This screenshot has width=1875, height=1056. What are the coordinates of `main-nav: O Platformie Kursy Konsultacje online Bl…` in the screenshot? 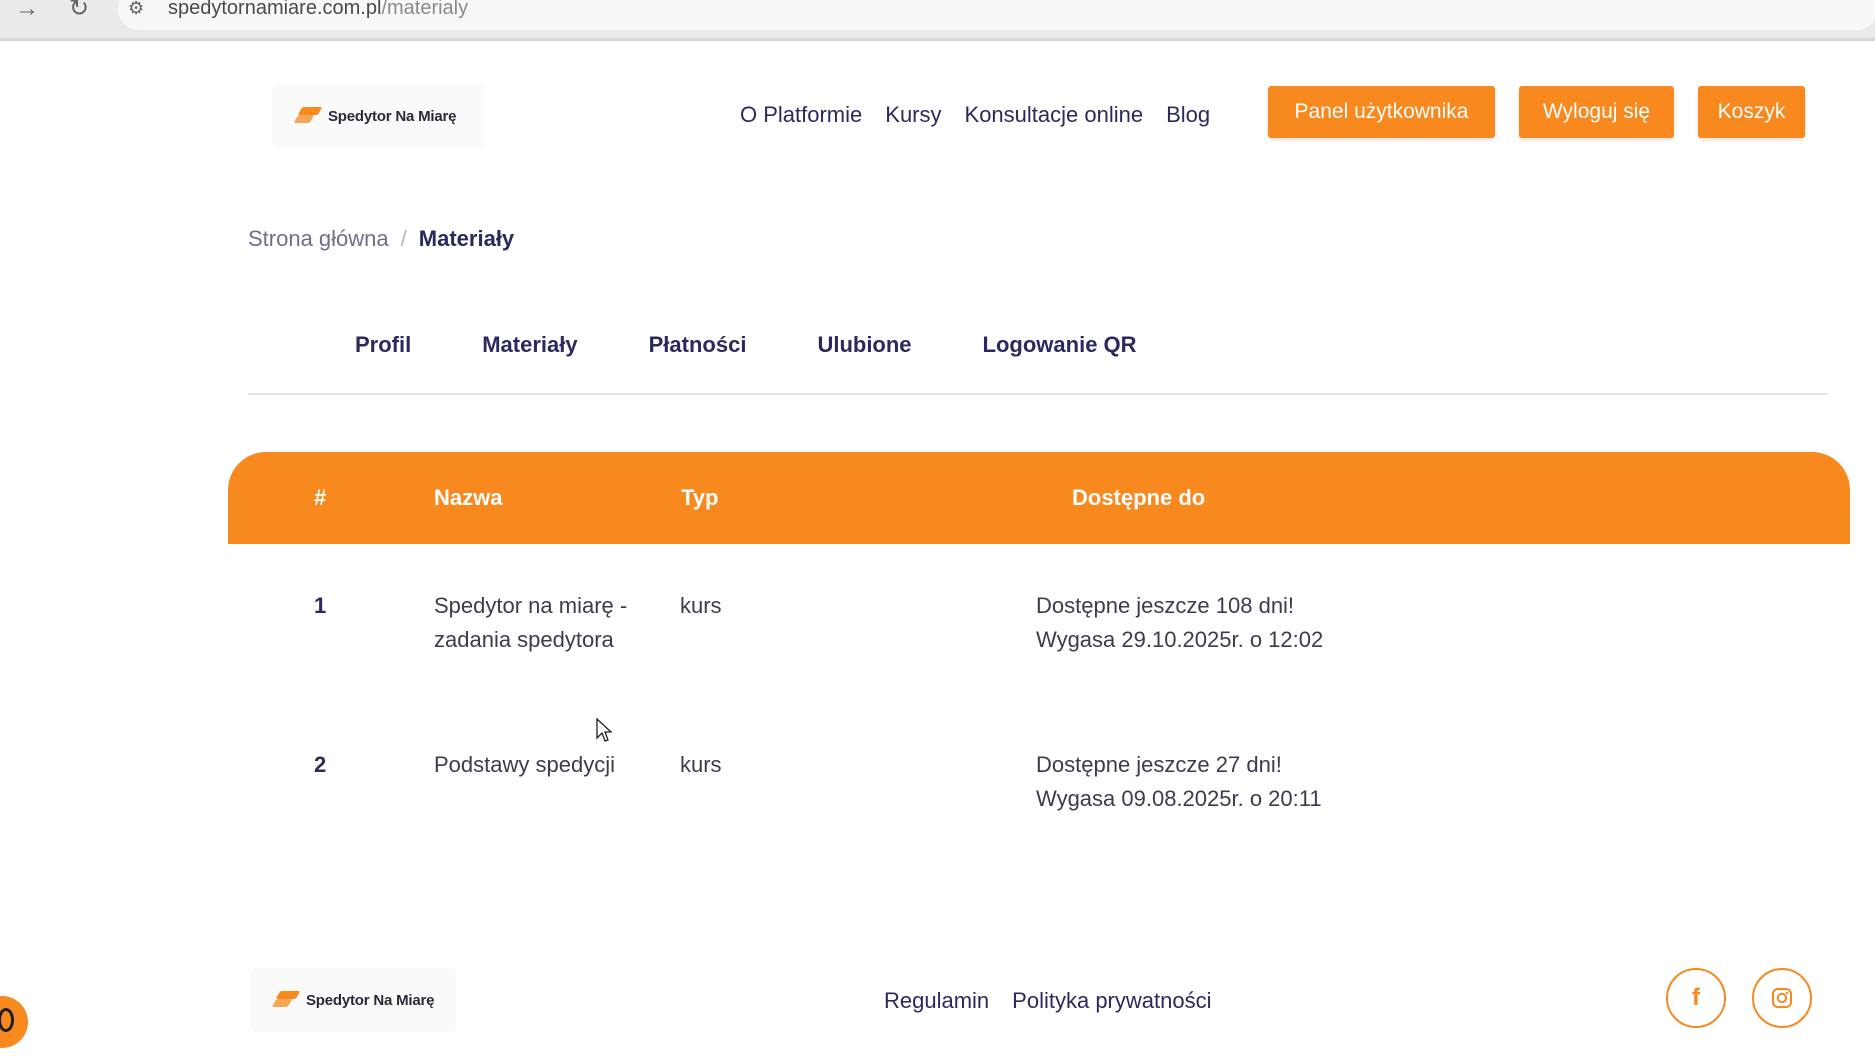 It's located at (975, 115).